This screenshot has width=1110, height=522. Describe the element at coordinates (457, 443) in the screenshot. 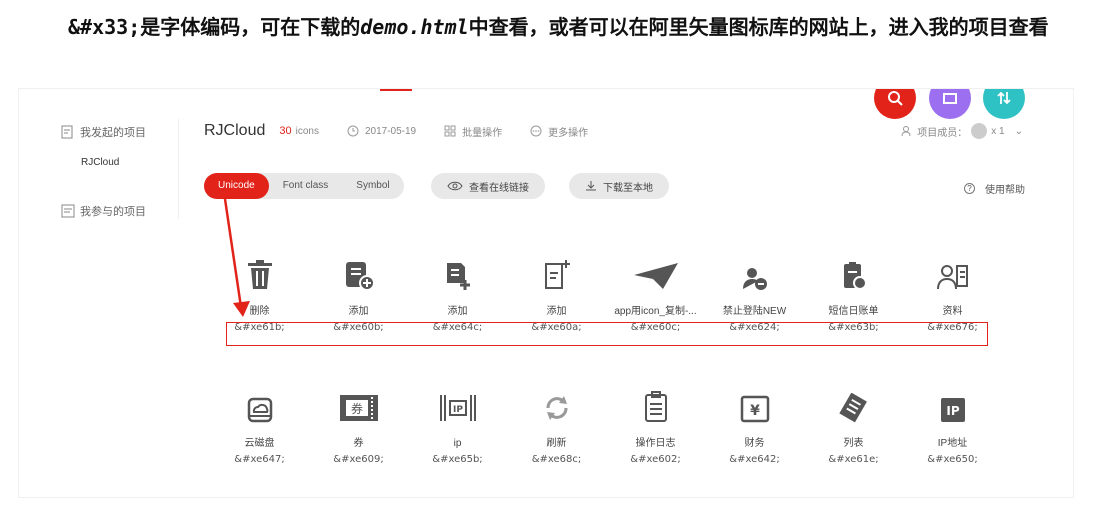

I see `icon-label: ip` at that location.